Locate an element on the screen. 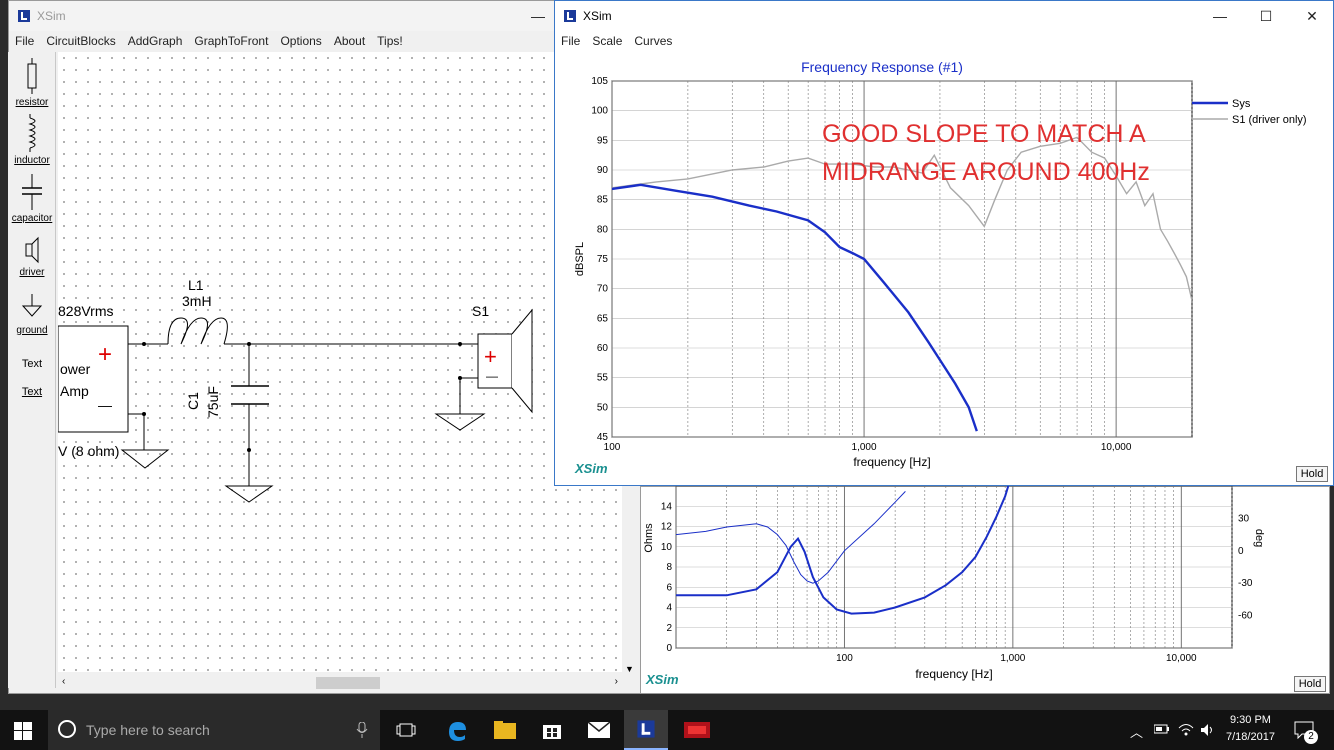 The height and width of the screenshot is (750, 1334). tool-label-resistor: resistor is located at coordinates (32, 102).